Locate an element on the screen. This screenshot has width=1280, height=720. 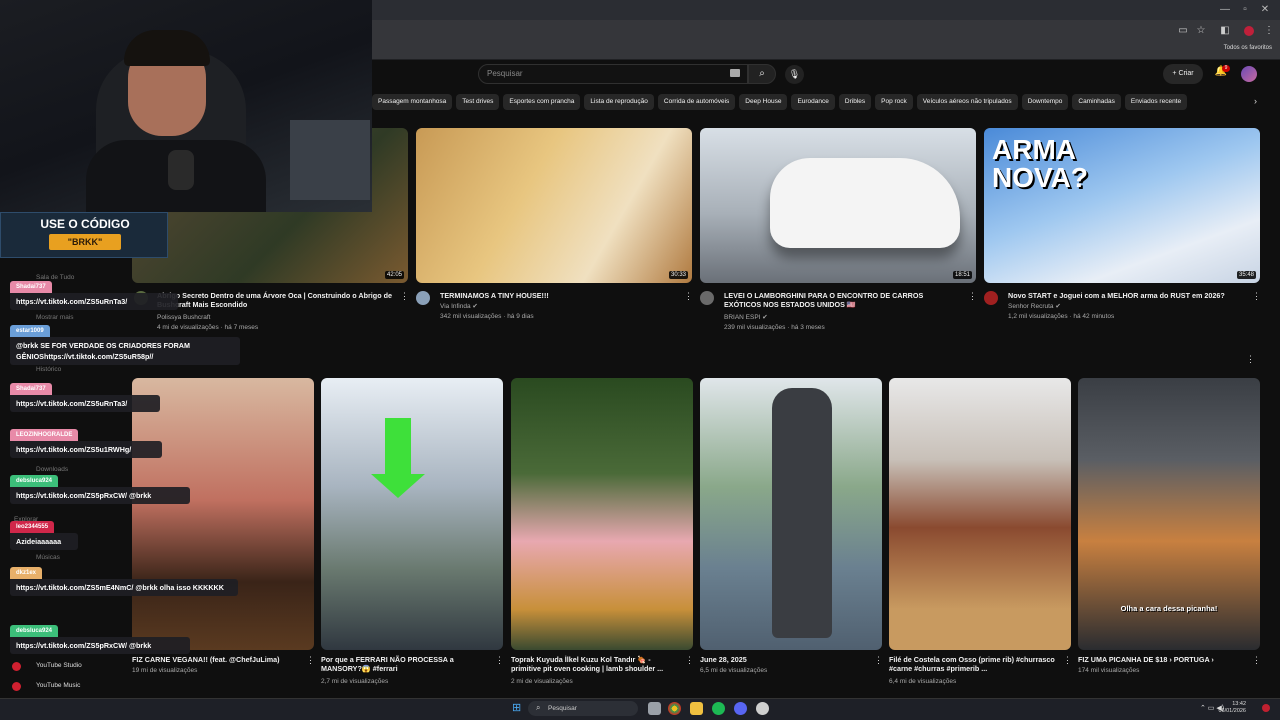
user-avatar is located at coordinates (1249, 74).